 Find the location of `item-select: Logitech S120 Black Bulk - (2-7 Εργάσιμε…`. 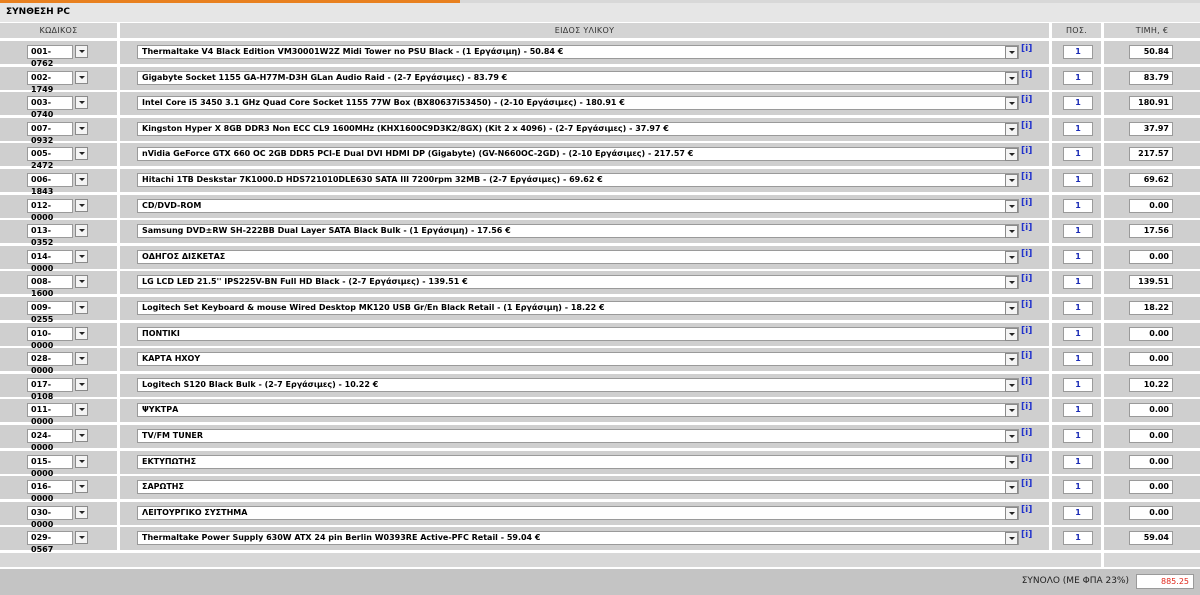

item-select: Logitech S120 Black Bulk - (2-7 Εργάσιμε… is located at coordinates (578, 384).